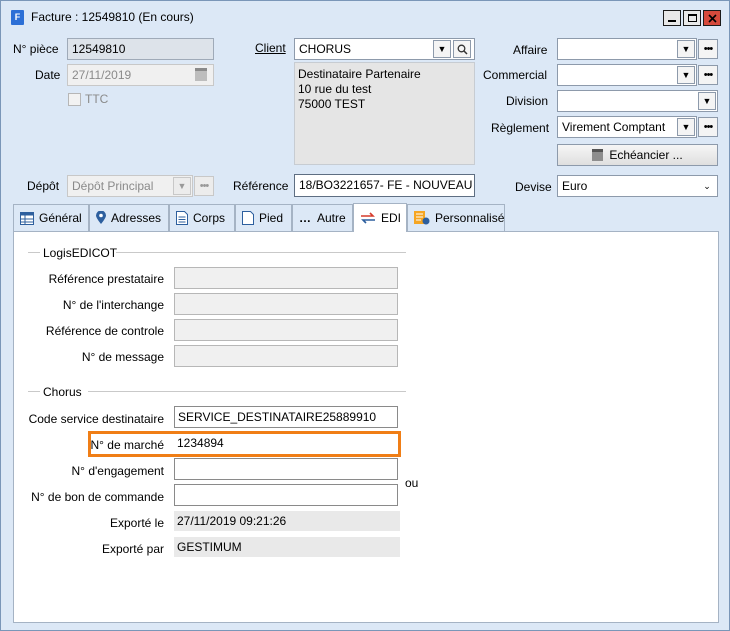  Describe the element at coordinates (270, 48) in the screenshot. I see `client-label: Client` at that location.